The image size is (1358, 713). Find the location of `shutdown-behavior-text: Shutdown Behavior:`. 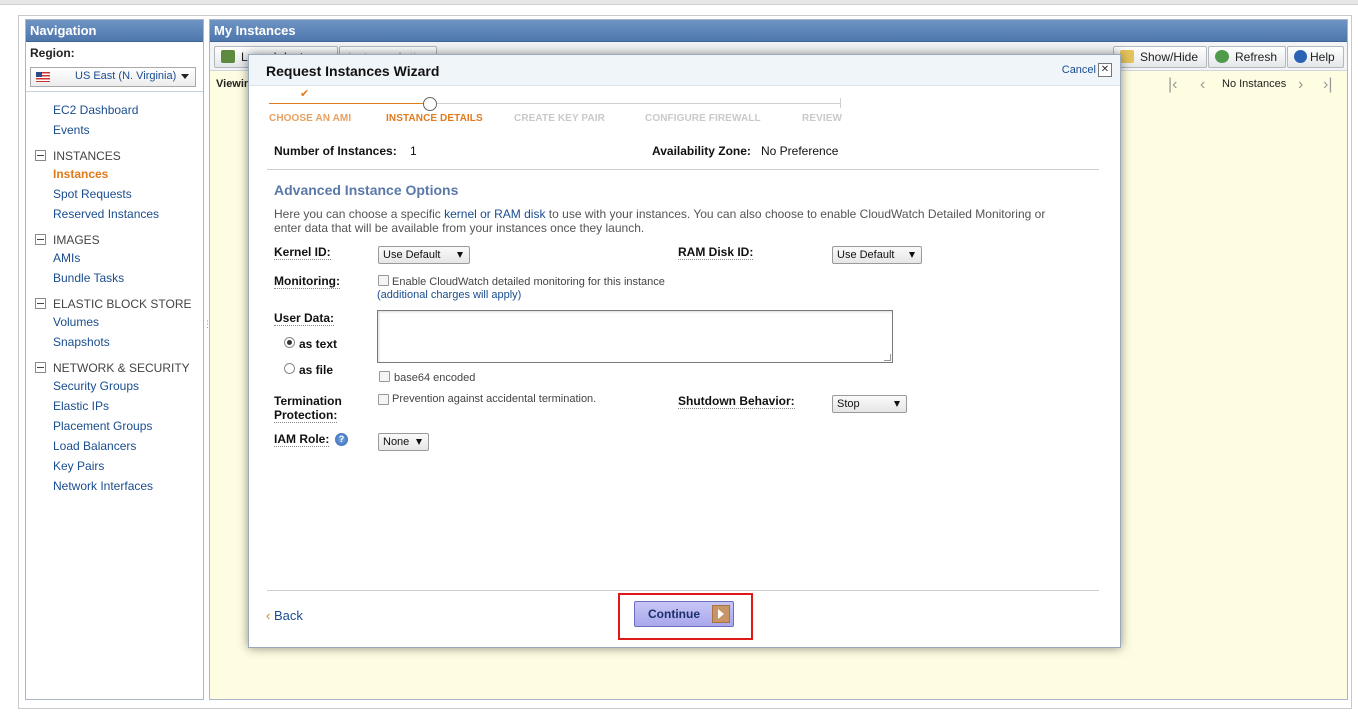

shutdown-behavior-text: Shutdown Behavior: is located at coordinates (736, 401).